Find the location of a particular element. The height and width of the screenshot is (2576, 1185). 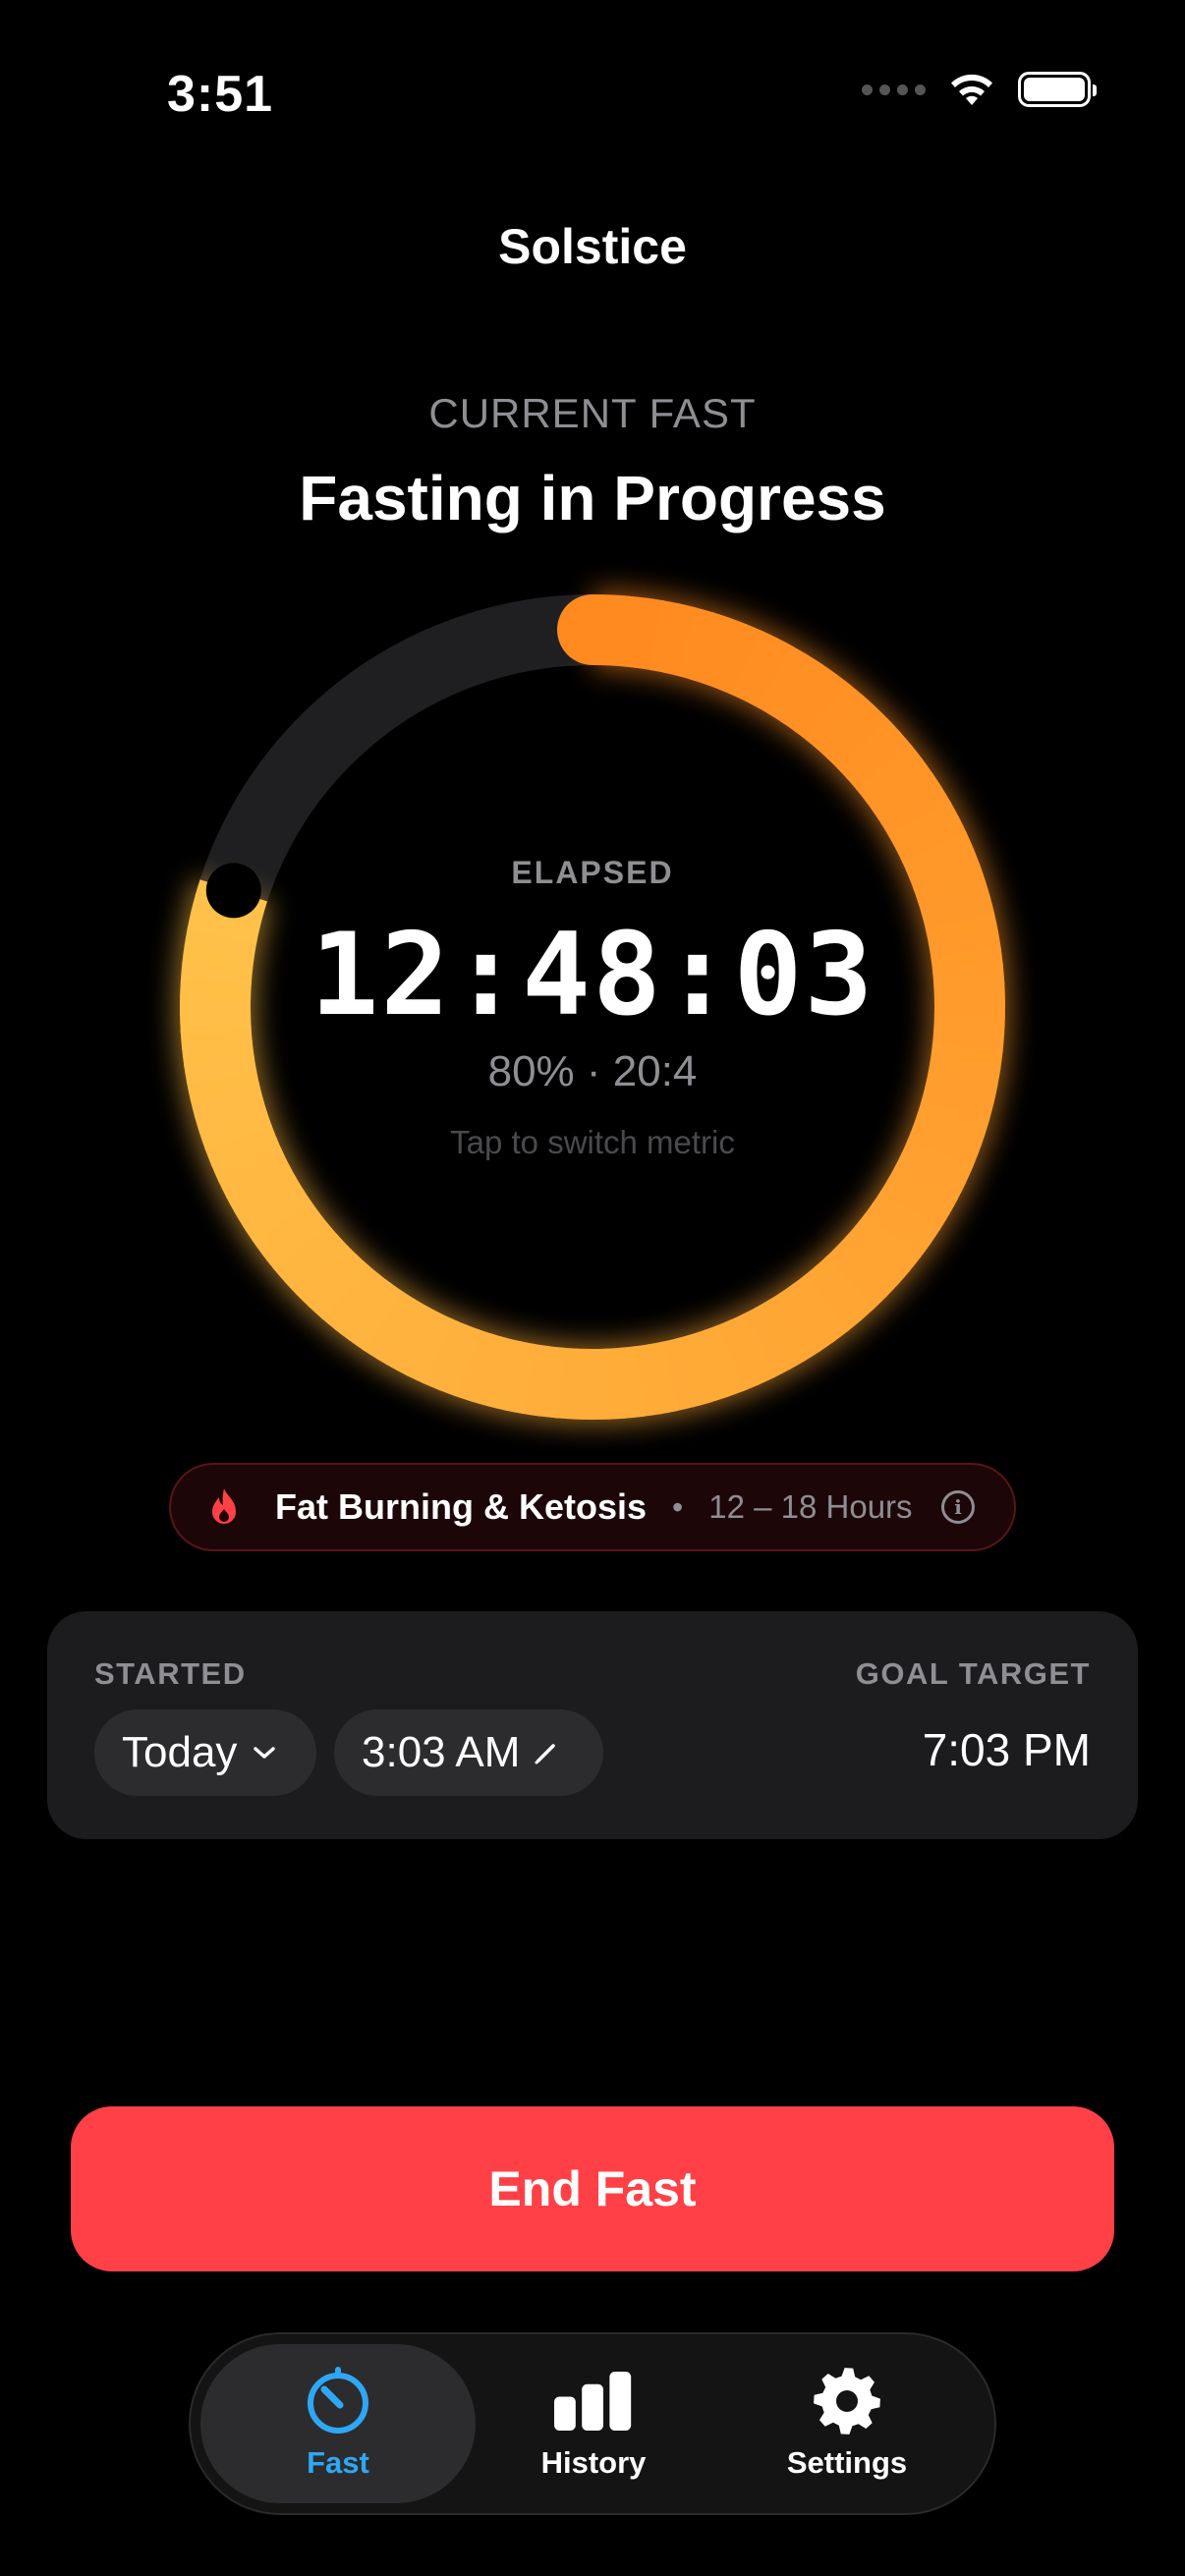

switch-metric-hint: Tap to switch metric is located at coordinates (592, 1142).